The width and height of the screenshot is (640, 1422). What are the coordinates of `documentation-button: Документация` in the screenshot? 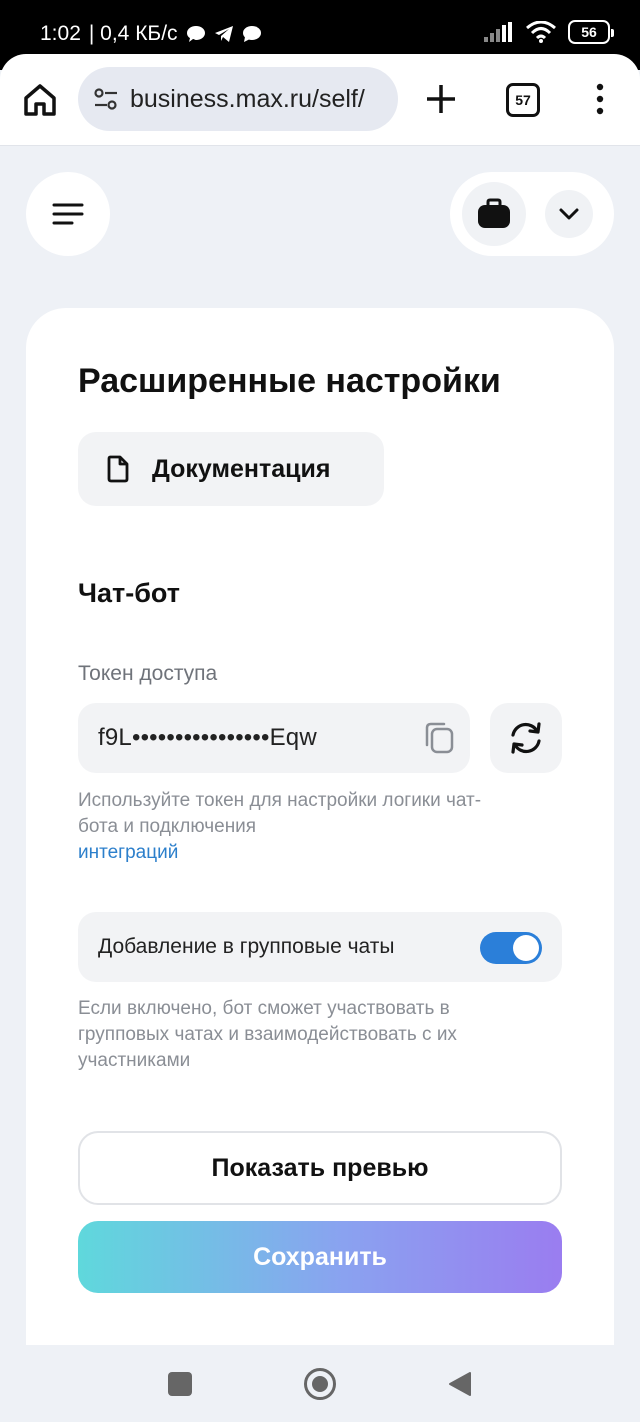 It's located at (231, 469).